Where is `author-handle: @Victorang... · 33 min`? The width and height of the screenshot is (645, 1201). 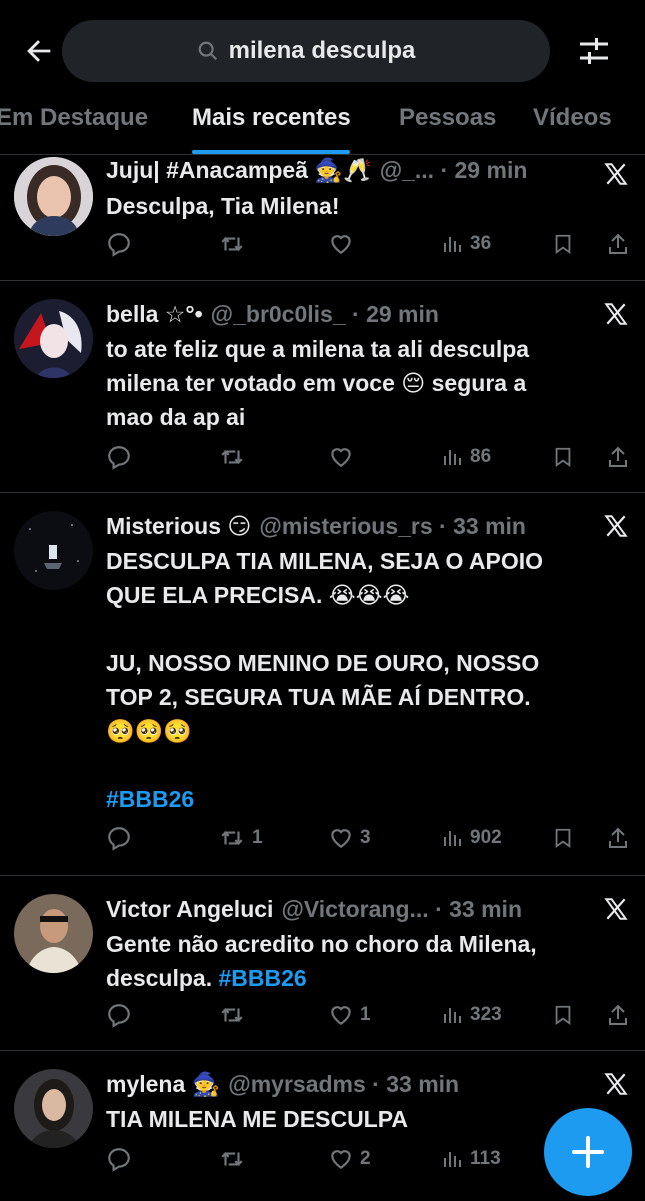 author-handle: @Victorang... · 33 min is located at coordinates (401, 909).